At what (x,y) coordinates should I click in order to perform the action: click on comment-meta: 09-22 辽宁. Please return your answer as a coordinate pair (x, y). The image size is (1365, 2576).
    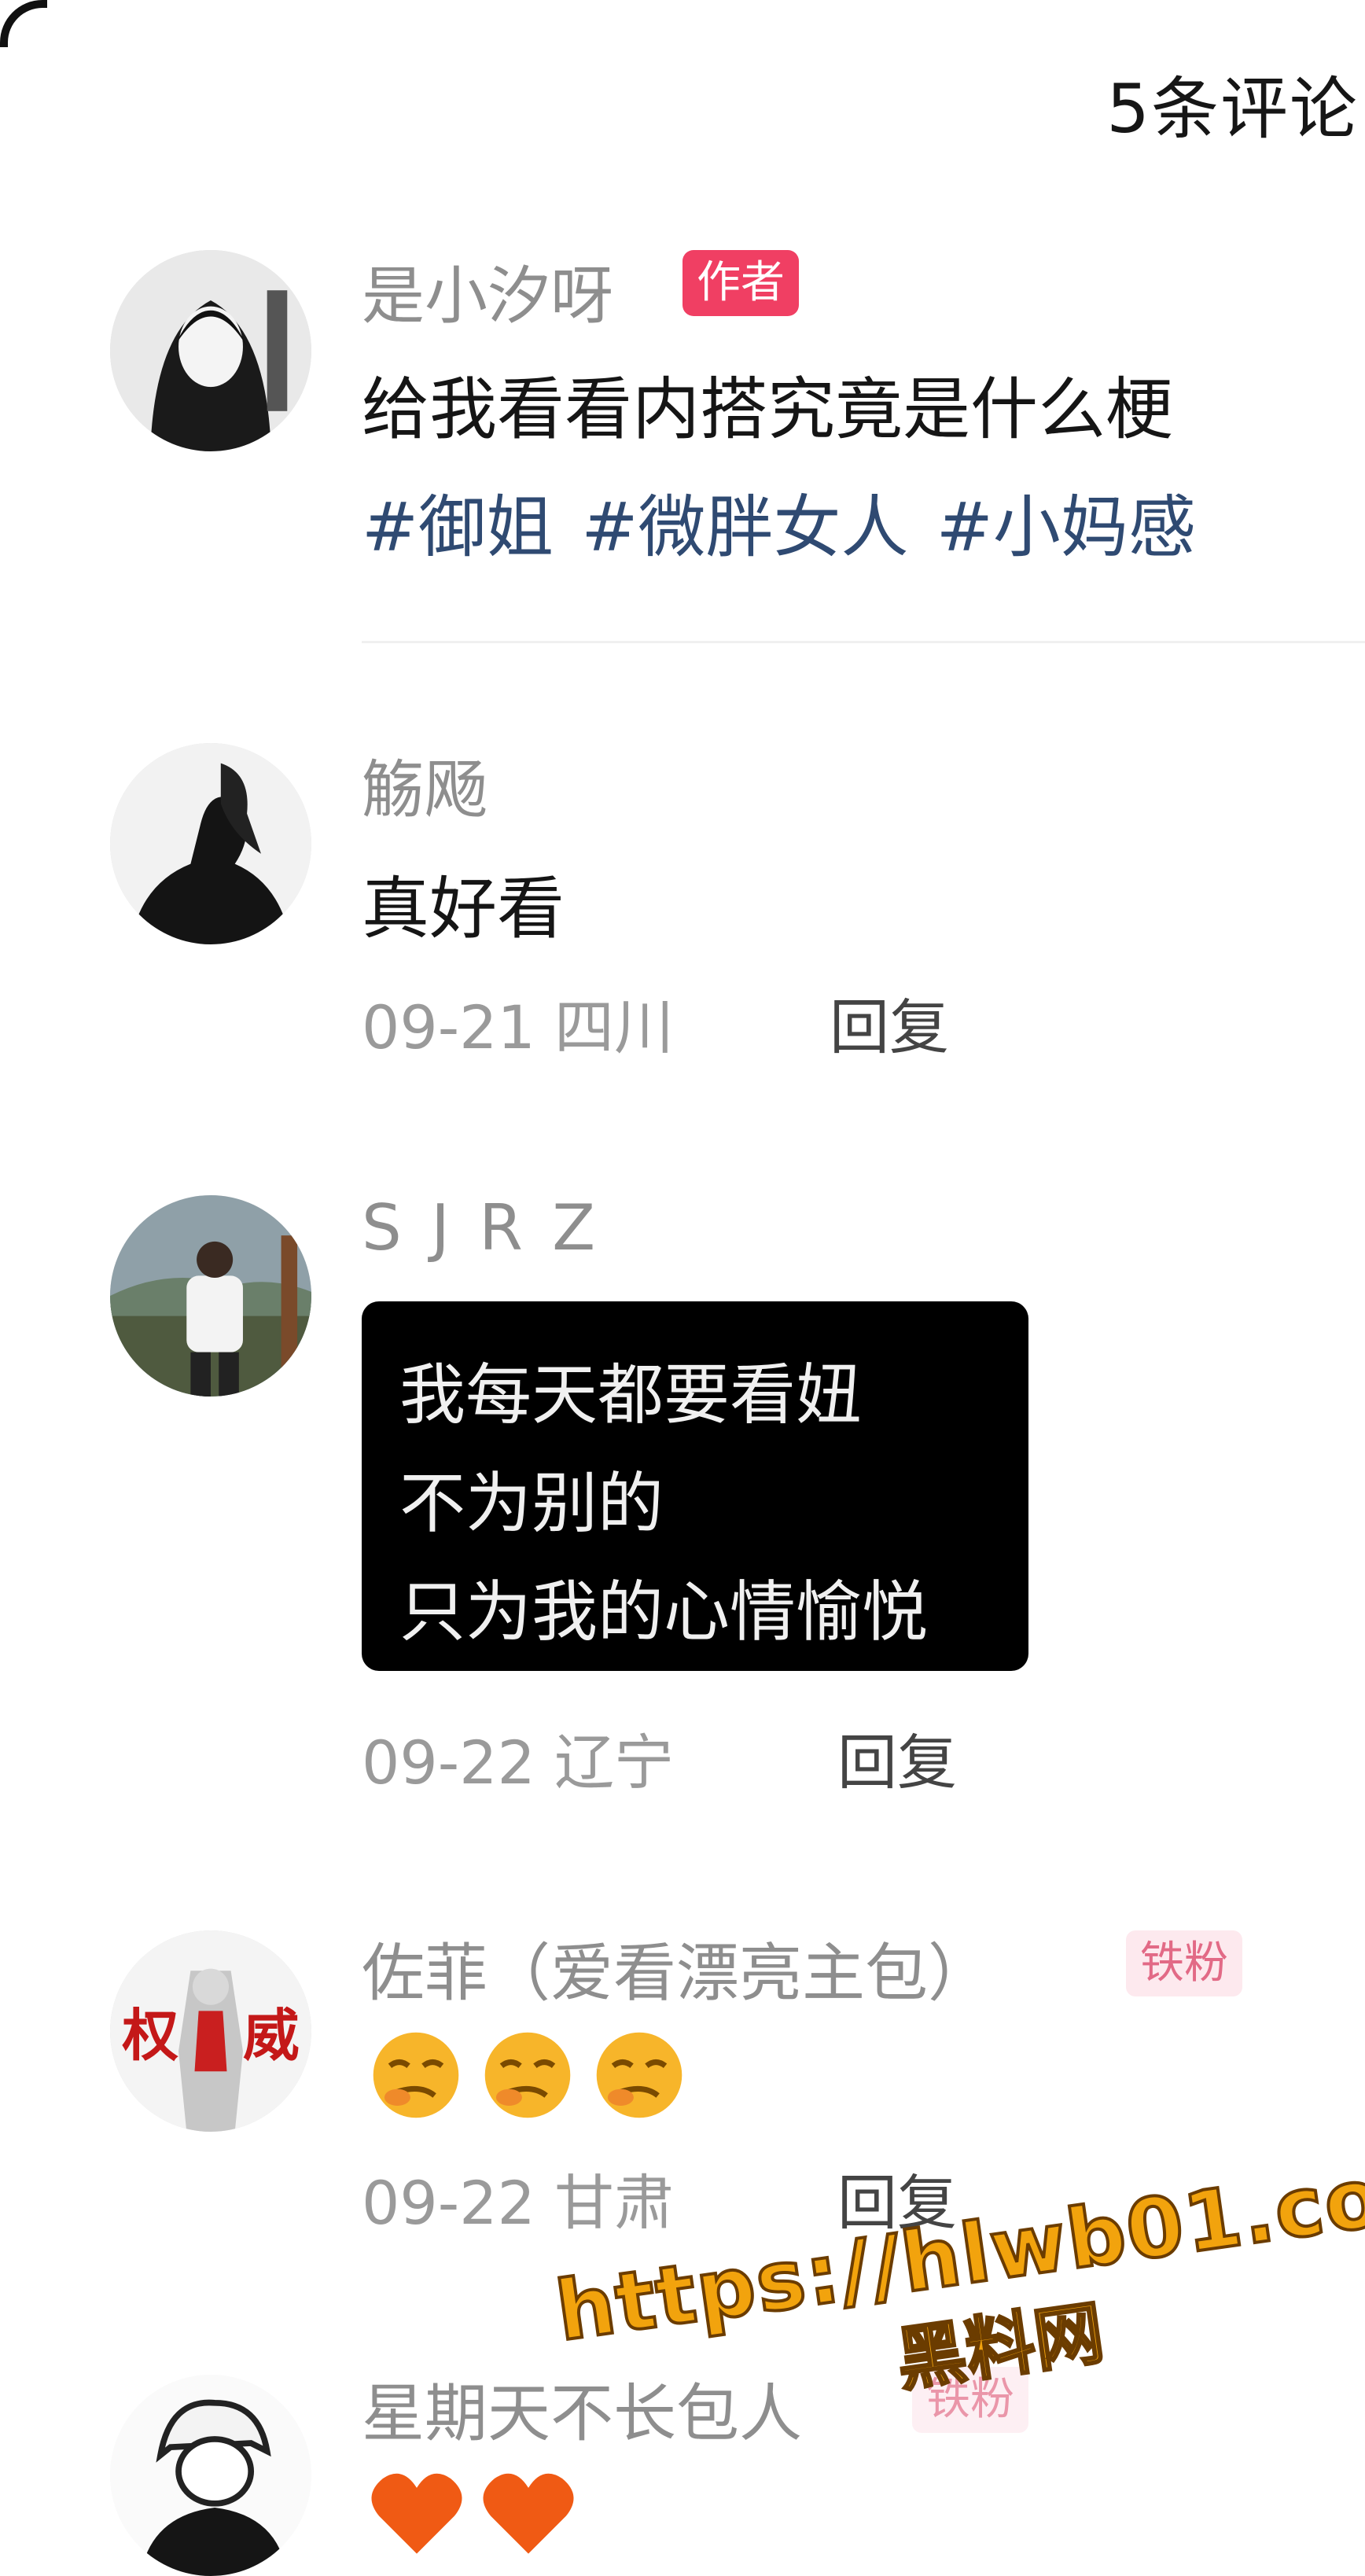
    Looking at the image, I should click on (518, 1757).